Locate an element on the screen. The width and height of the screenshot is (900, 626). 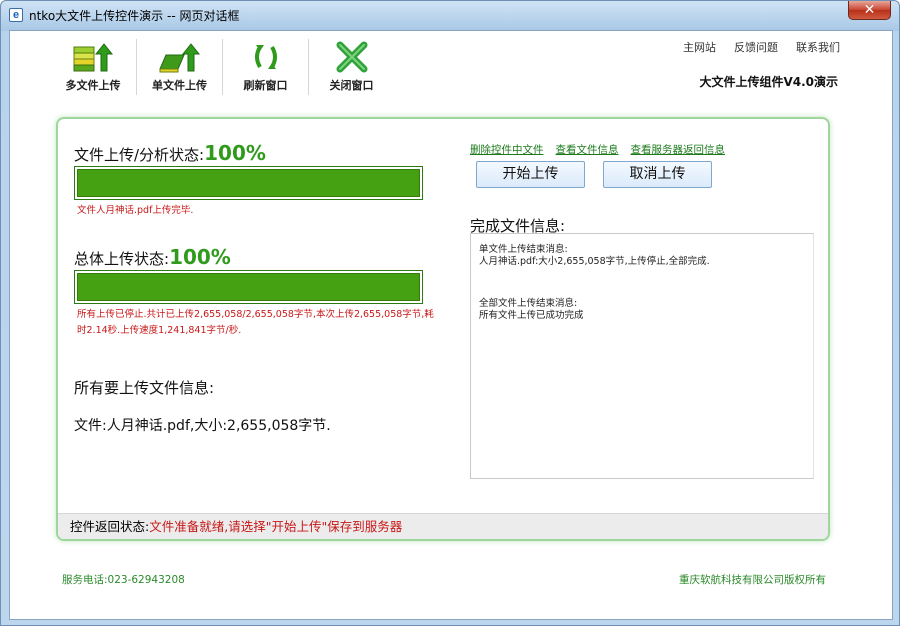
refresh-window-button: 刷新窗口 is located at coordinates (265, 67).